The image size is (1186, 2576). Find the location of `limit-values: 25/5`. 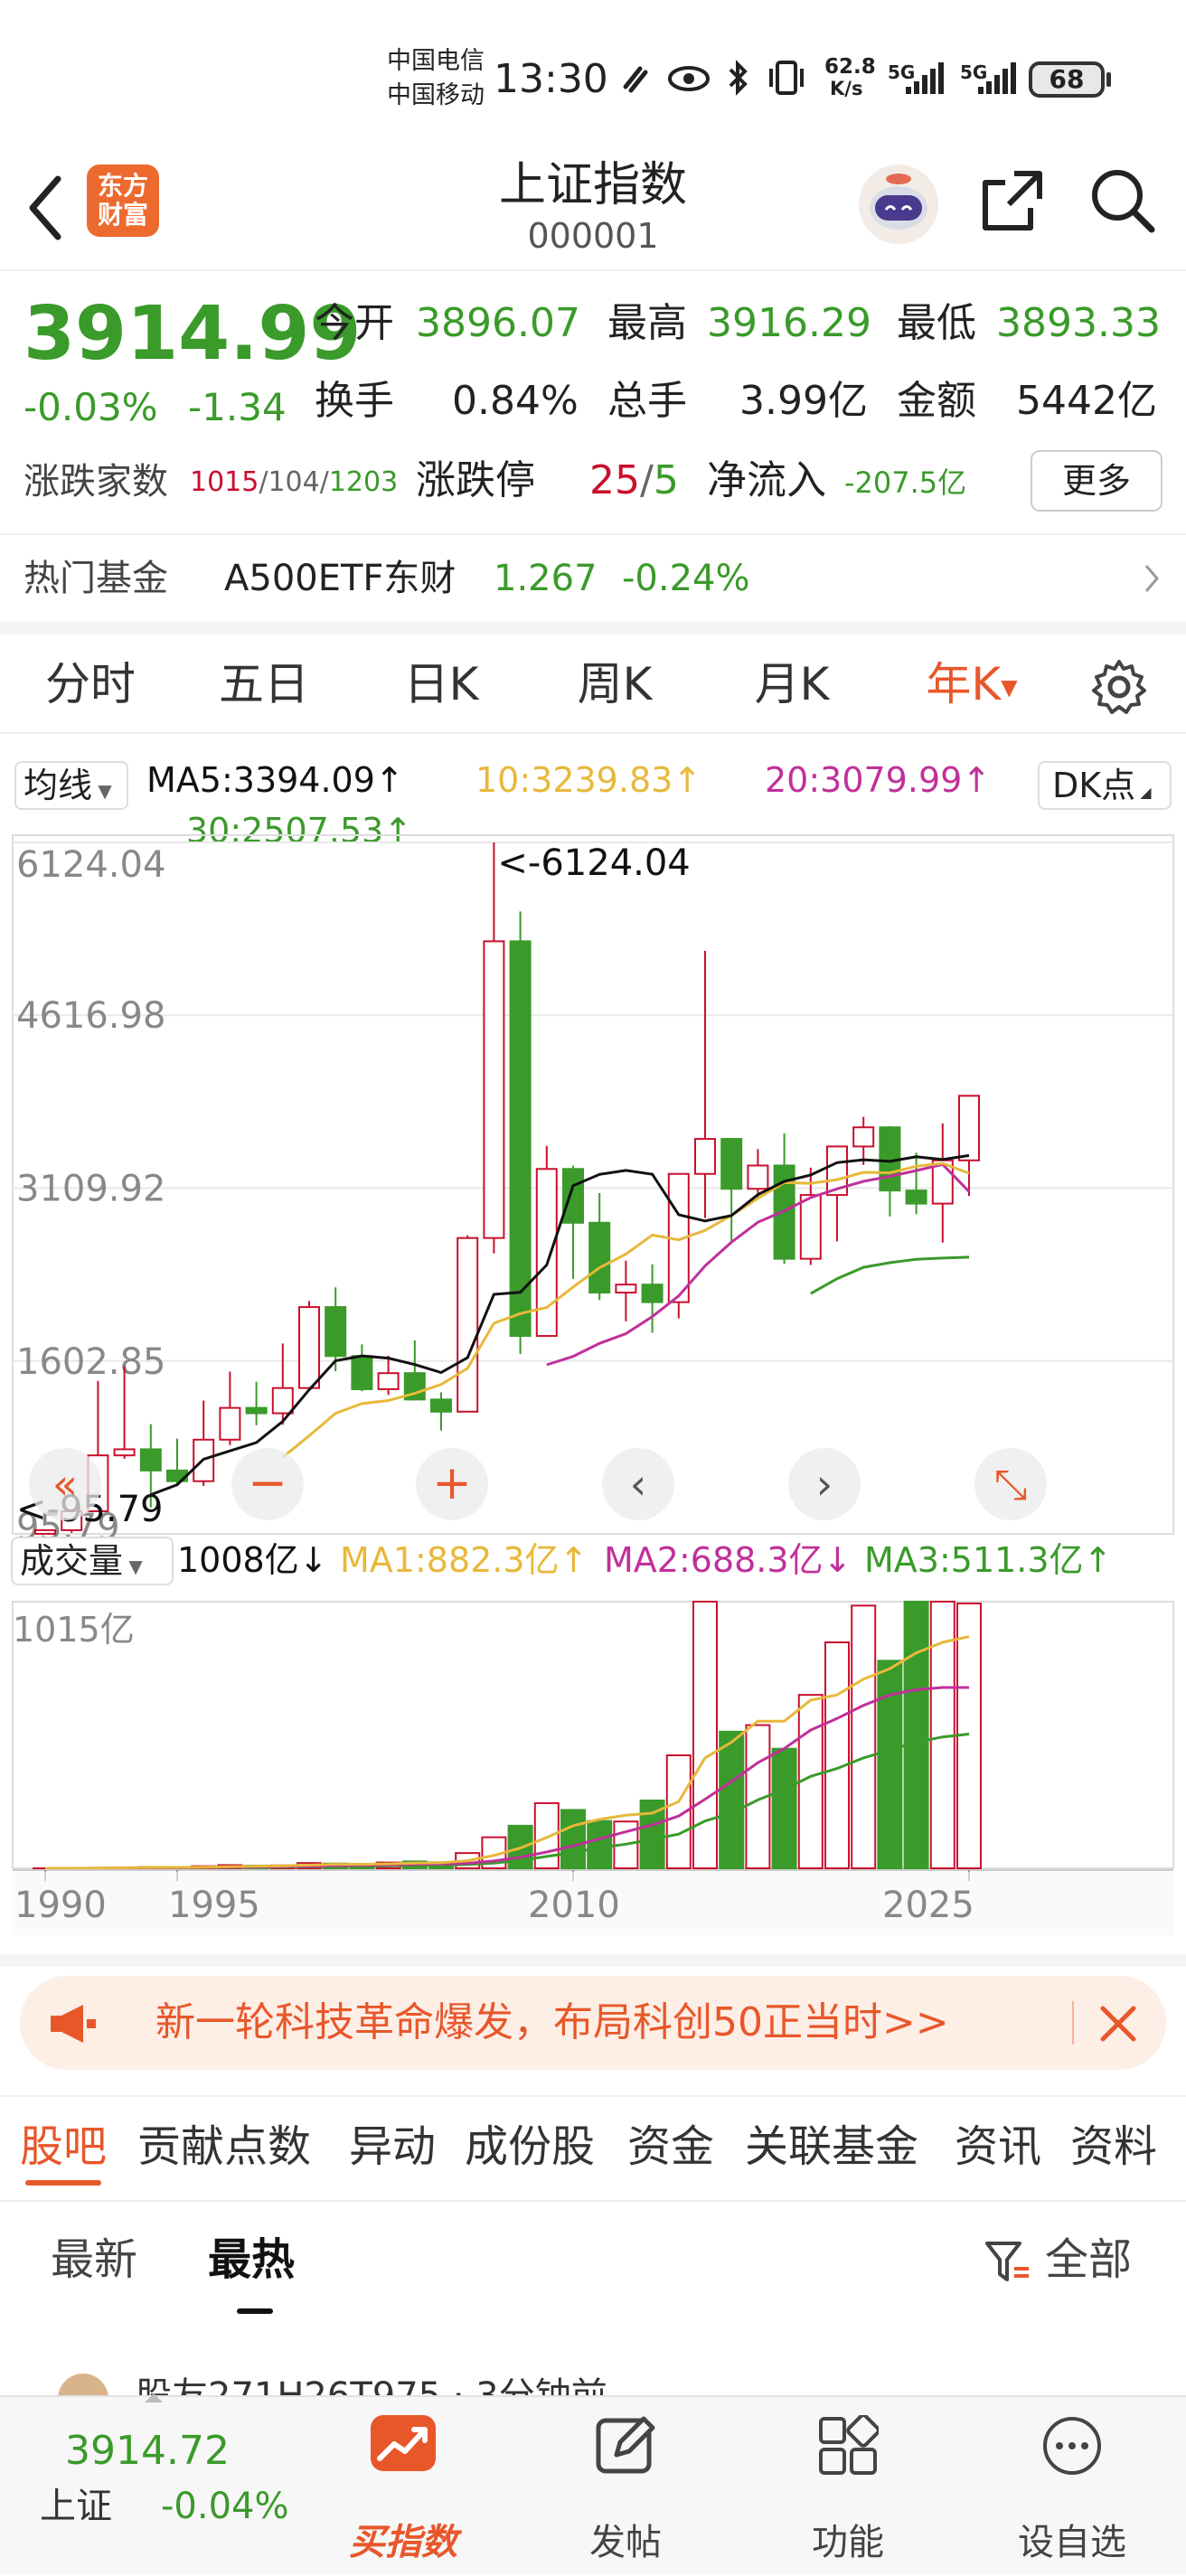

limit-values: 25/5 is located at coordinates (634, 480).